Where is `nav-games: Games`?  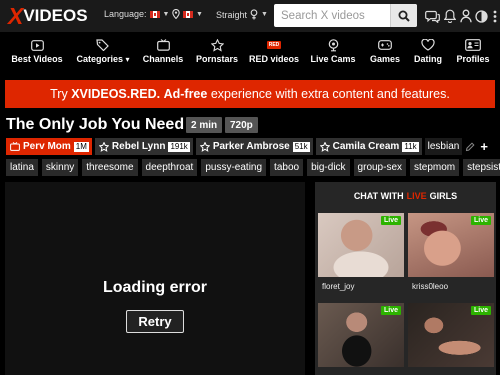
nav-games: Games is located at coordinates (385, 51).